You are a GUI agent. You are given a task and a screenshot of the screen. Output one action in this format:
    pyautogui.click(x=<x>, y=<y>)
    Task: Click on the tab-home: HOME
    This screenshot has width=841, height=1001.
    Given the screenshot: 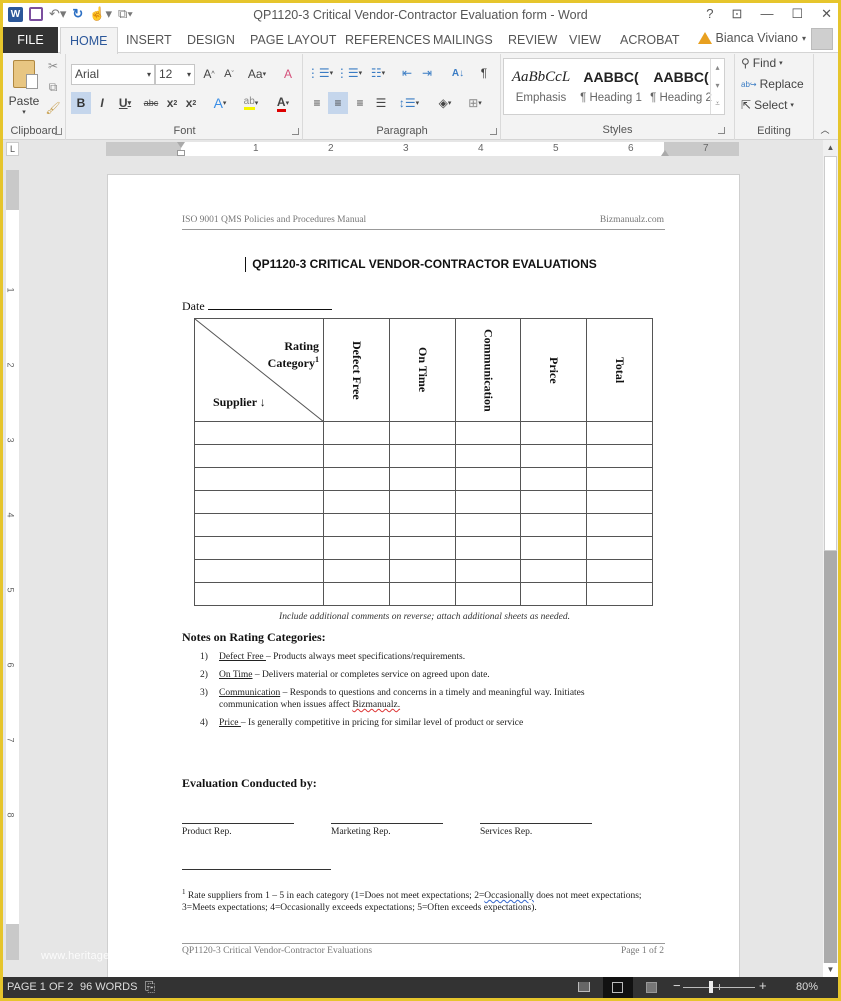 What is the action you would take?
    pyautogui.click(x=89, y=40)
    